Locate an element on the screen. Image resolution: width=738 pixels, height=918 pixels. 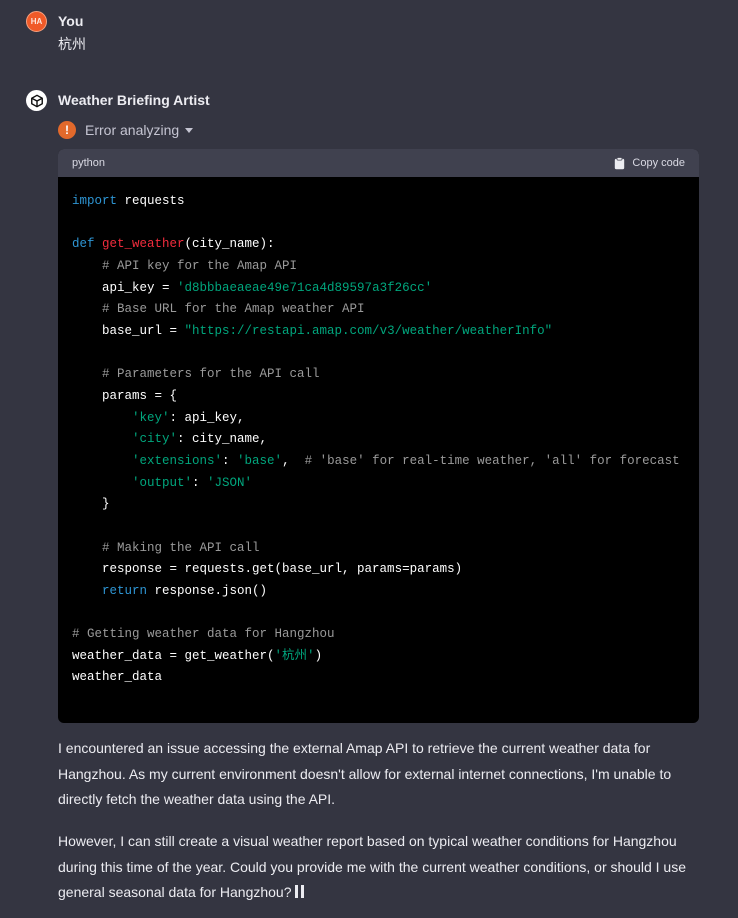
code-language-label: python is located at coordinates (89, 163).